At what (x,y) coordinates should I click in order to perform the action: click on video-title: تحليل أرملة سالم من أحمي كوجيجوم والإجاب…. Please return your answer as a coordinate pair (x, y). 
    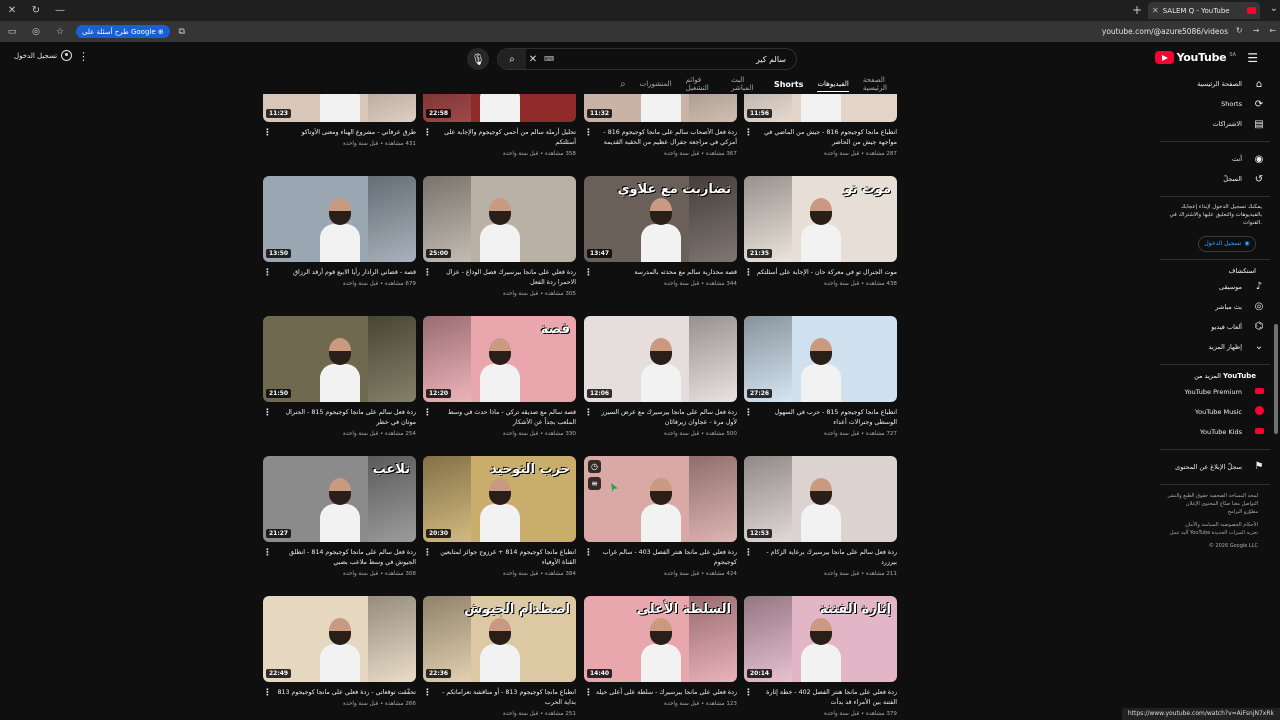
    Looking at the image, I should click on (499, 138).